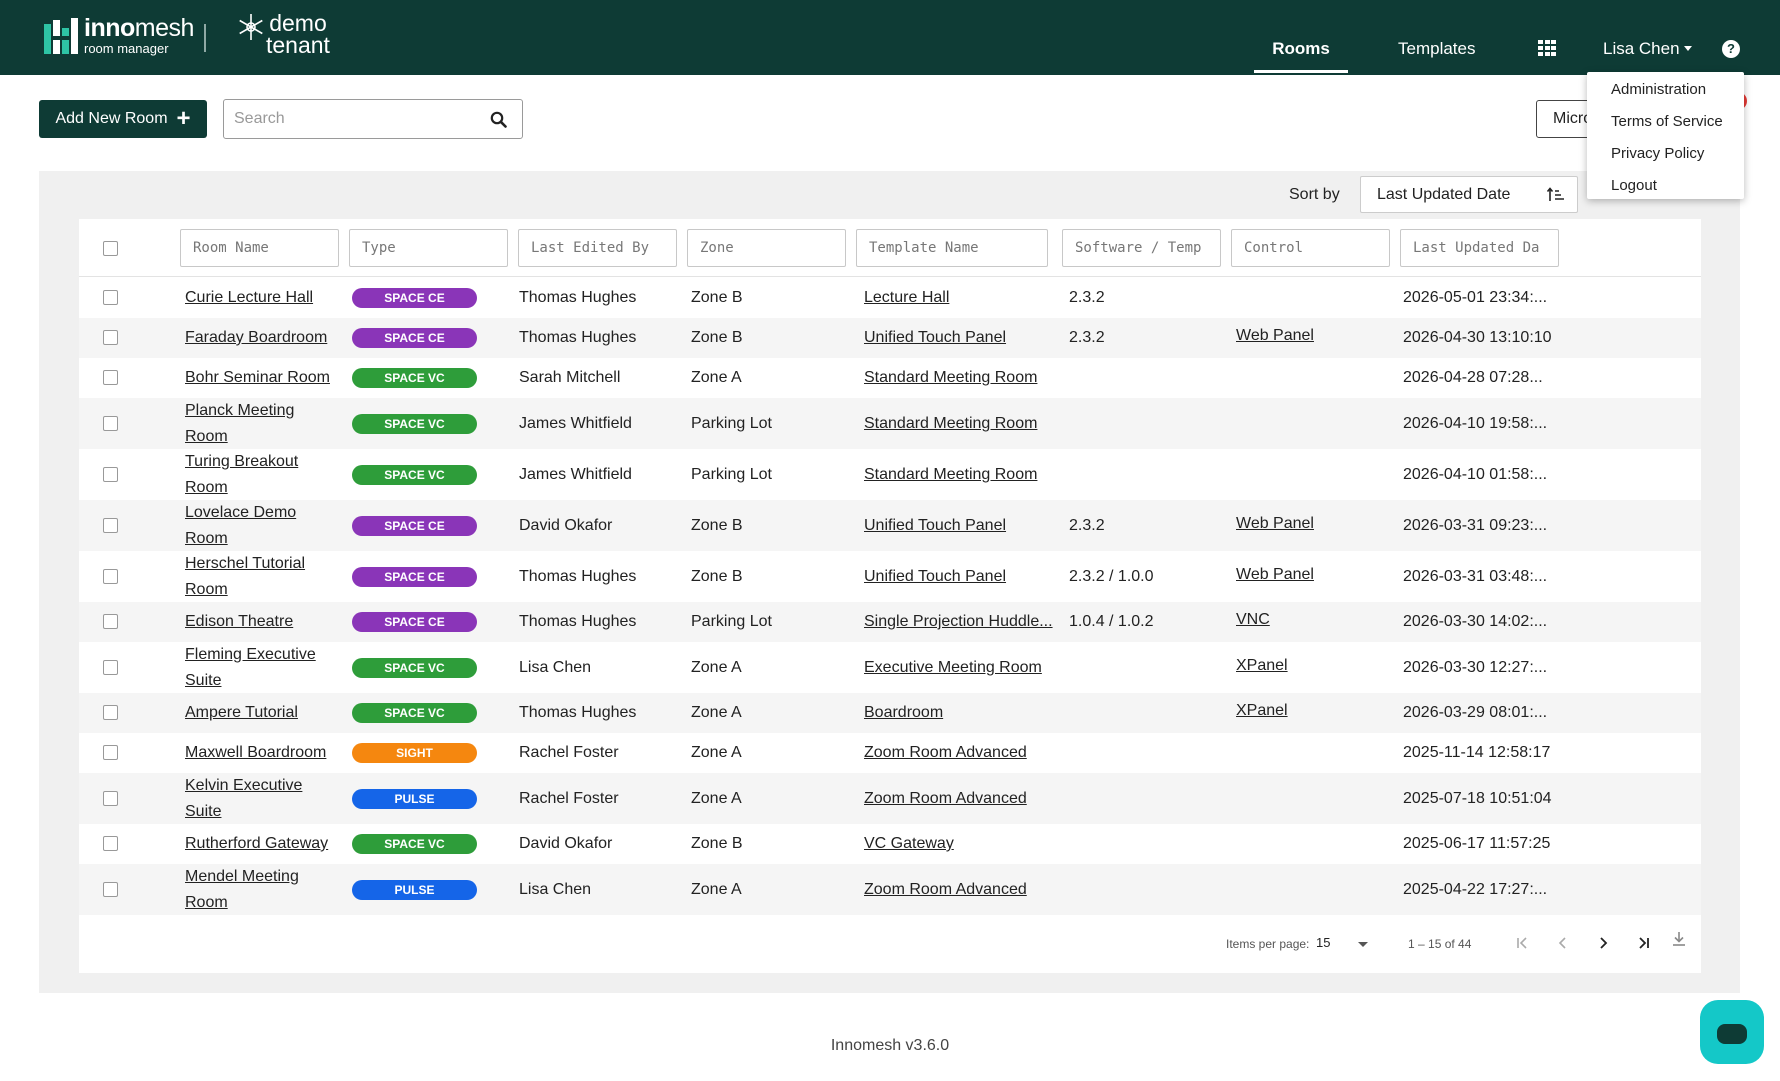 This screenshot has width=1780, height=1081. I want to click on filter-template-name: Template Name, so click(952, 248).